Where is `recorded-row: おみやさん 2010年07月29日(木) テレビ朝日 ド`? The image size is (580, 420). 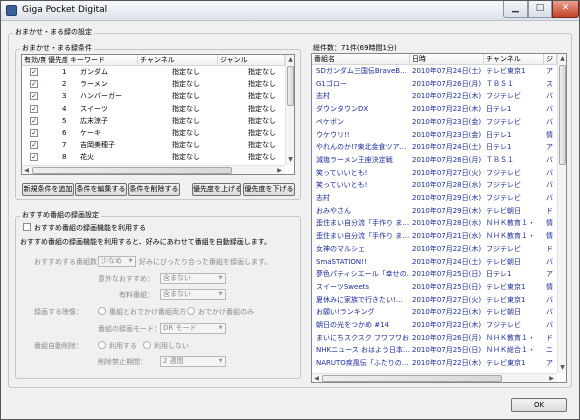 recorded-row: おみやさん 2010年07月29日(木) テレビ朝日 ド is located at coordinates (434, 211).